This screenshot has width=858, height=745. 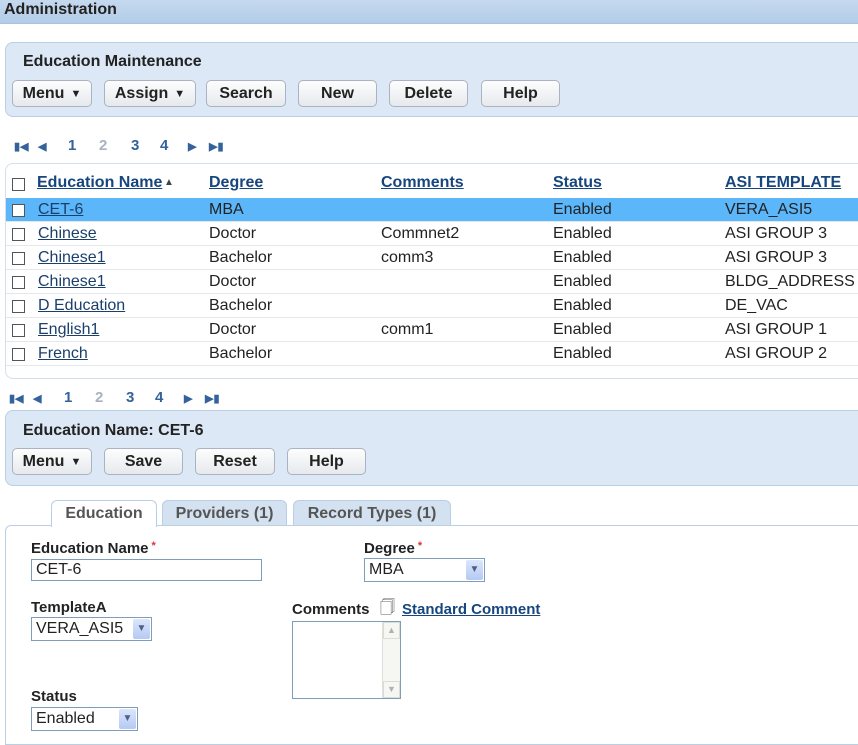 I want to click on dropdown-icon: ▼, so click(x=180, y=94).